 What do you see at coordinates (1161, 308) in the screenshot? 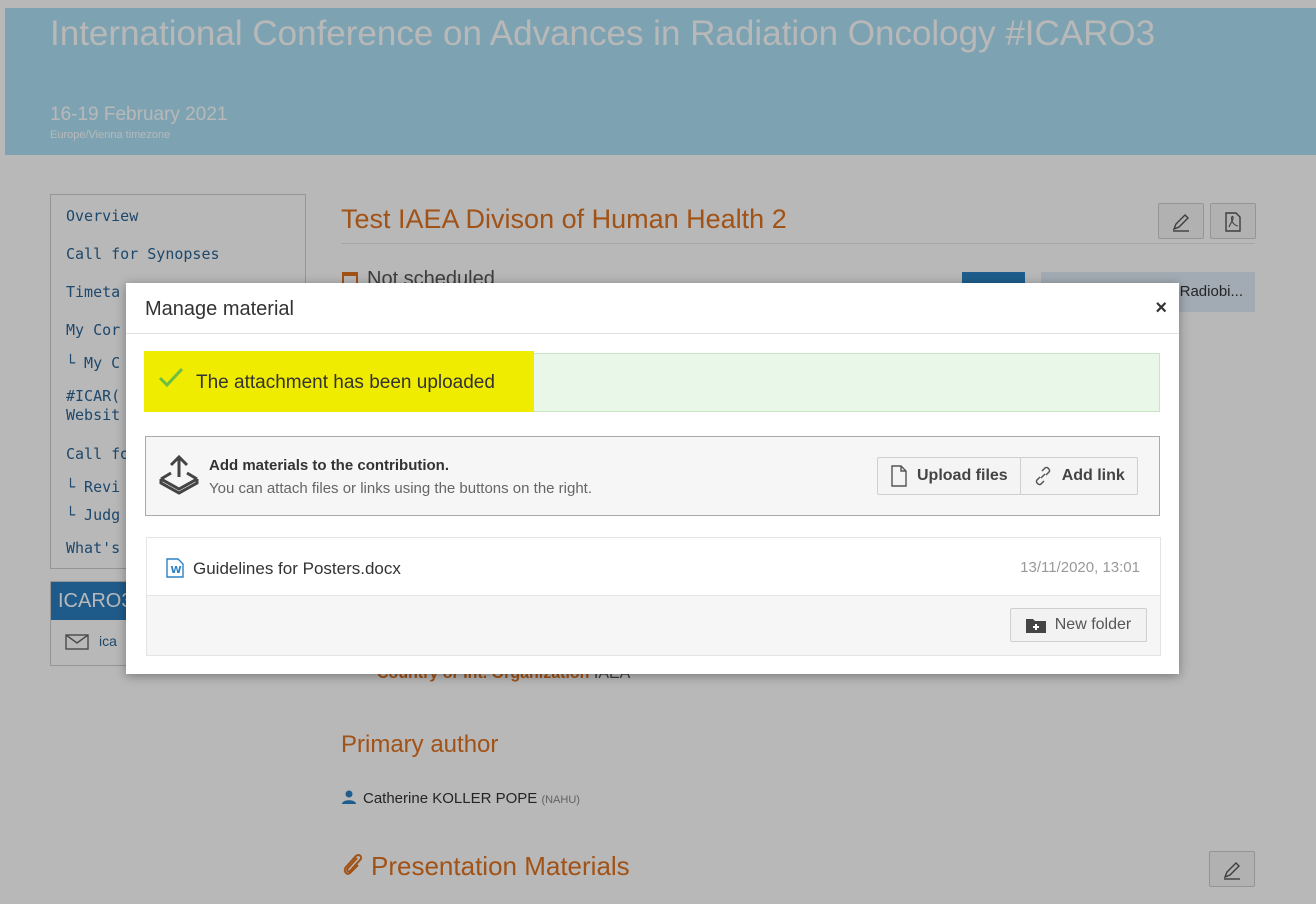
I see `close-button: ×` at bounding box center [1161, 308].